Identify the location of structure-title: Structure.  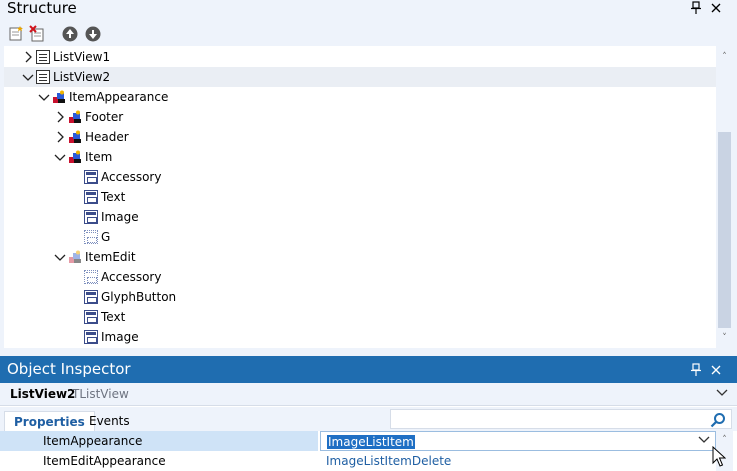
(42, 8).